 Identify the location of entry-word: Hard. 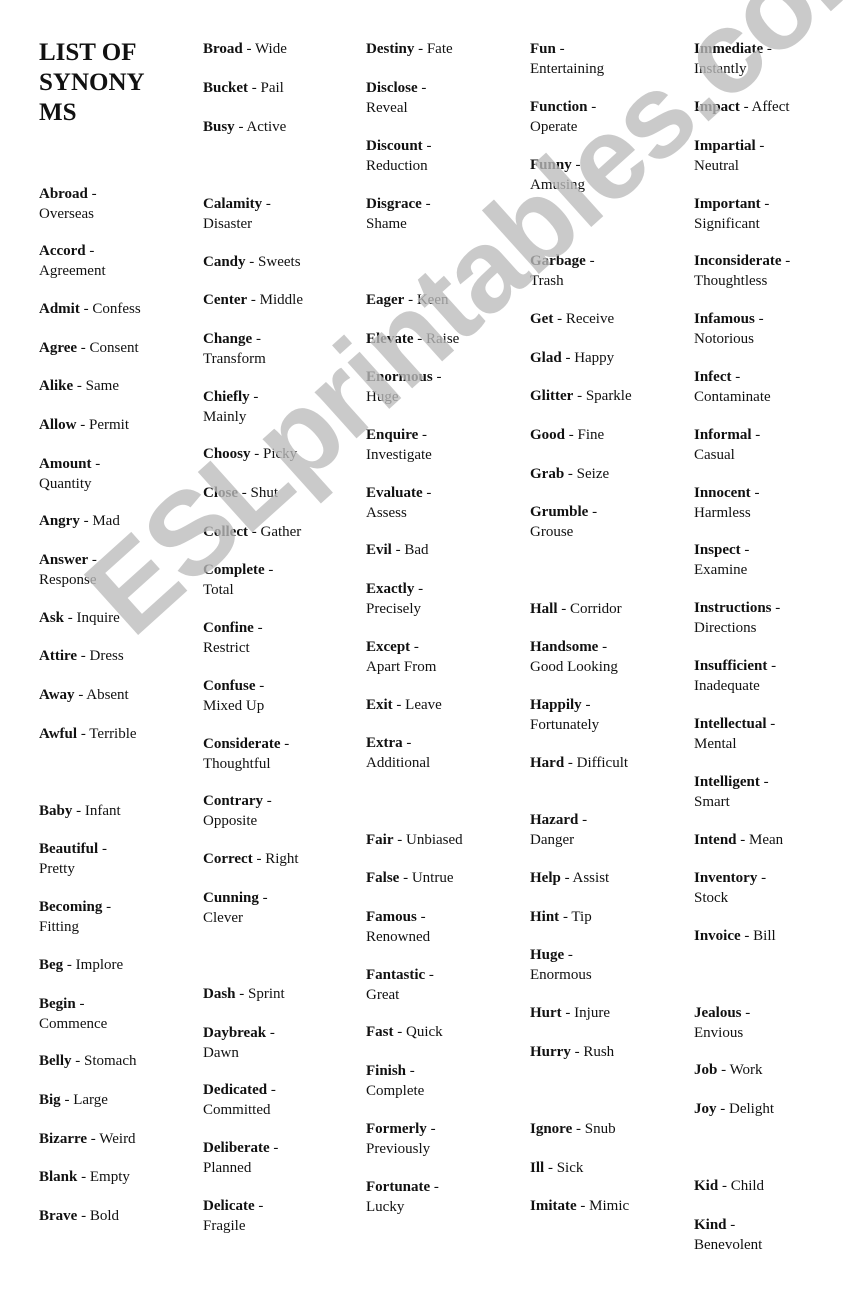
(547, 763).